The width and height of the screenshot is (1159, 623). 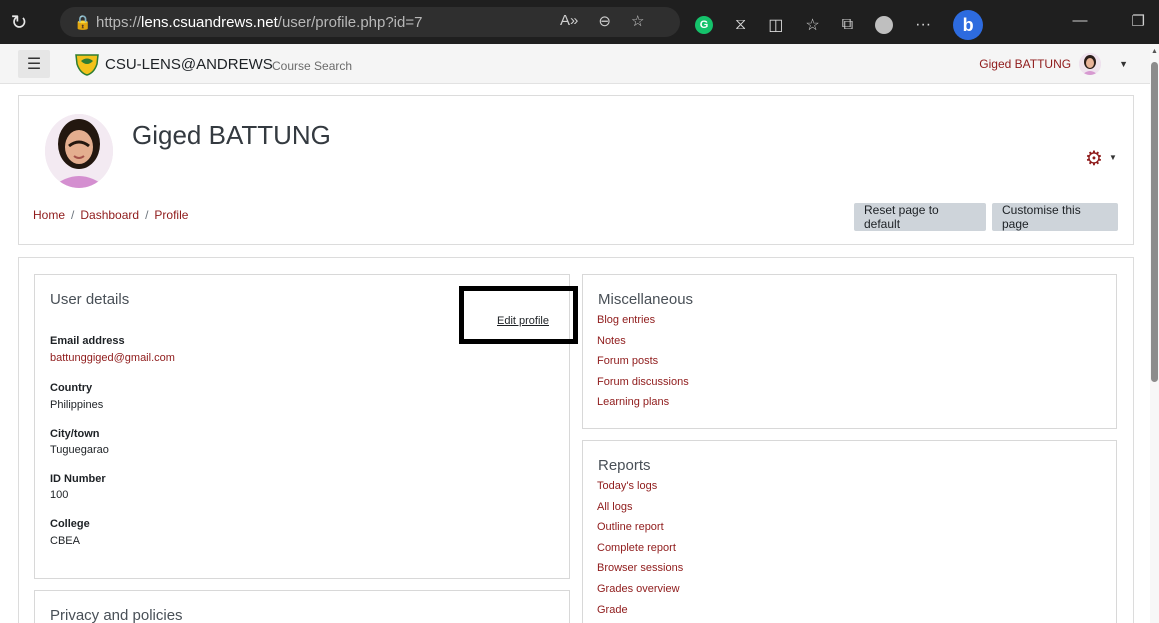 I want to click on lock-icon: 🔒, so click(x=83, y=21).